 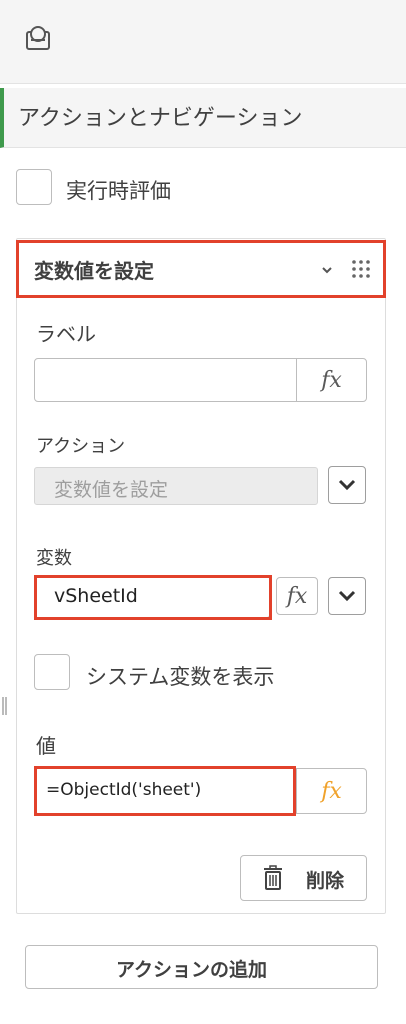 I want to click on action-field-label: アクション, so click(x=81, y=446).